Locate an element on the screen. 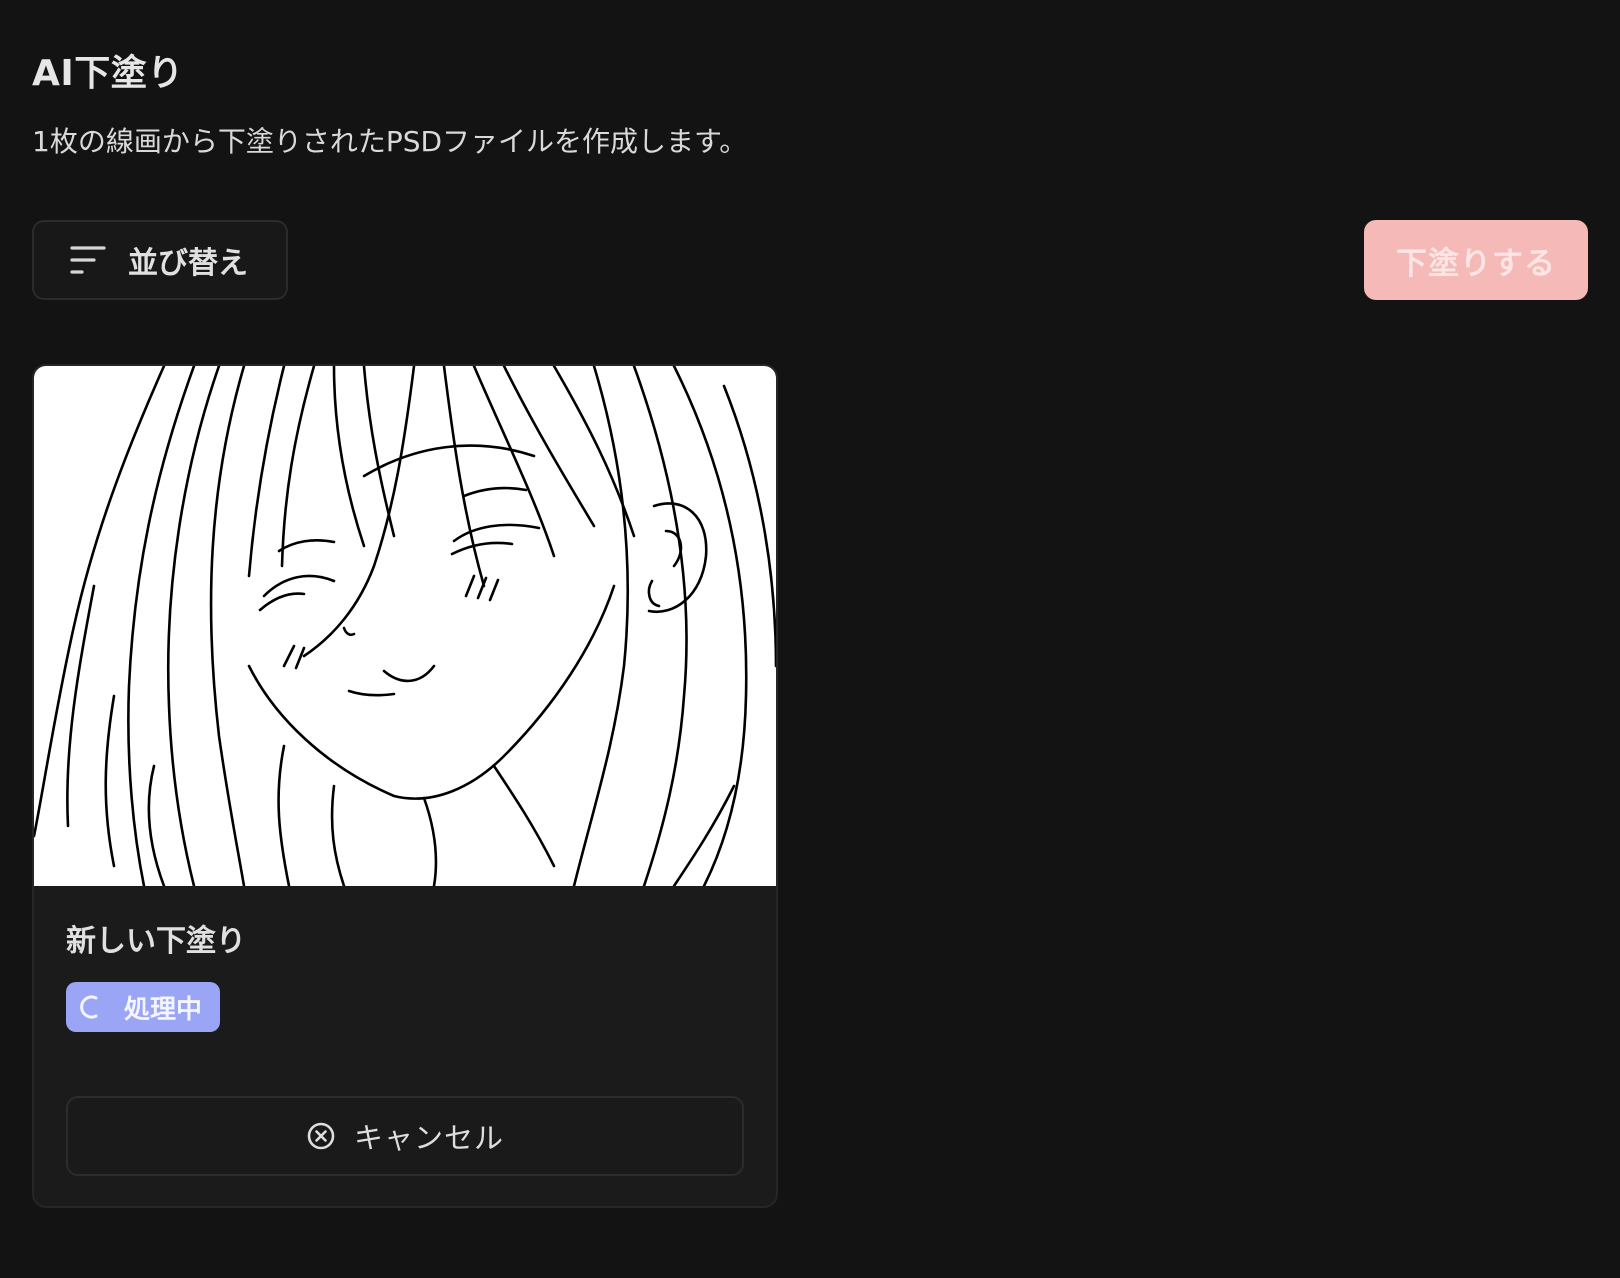 The height and width of the screenshot is (1278, 1620). card-title: 新しい下塗り is located at coordinates (156, 941).